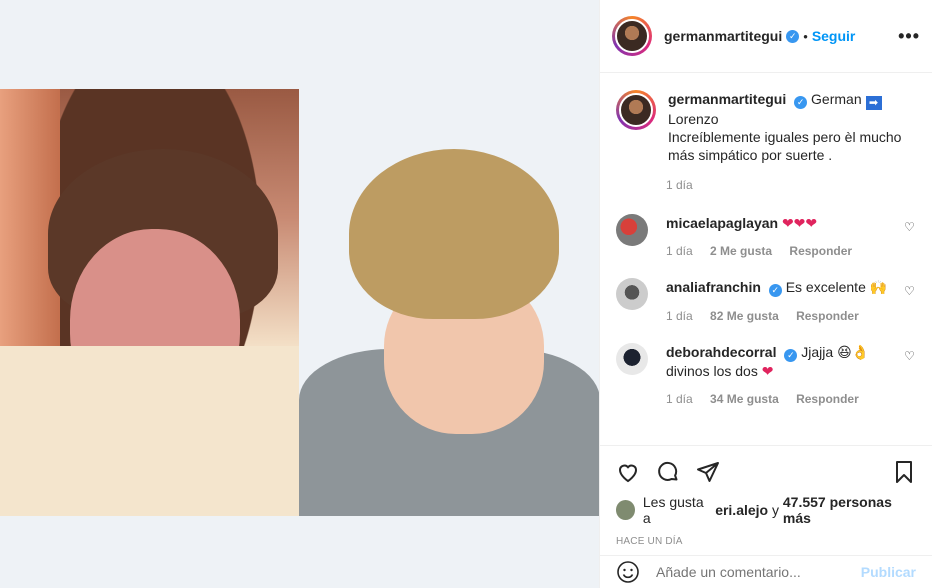 The height and width of the screenshot is (588, 932). Describe the element at coordinates (817, 352) in the screenshot. I see `comment-text: Jjajja` at that location.